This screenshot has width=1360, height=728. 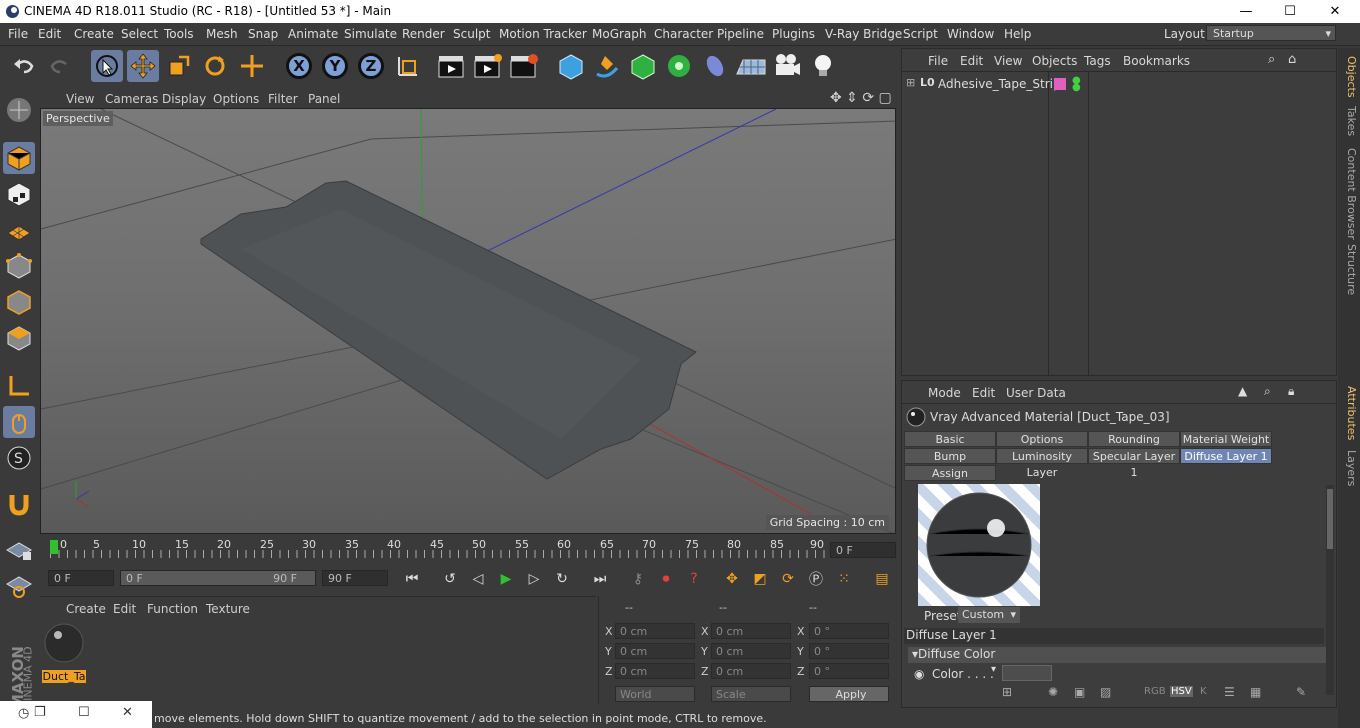 What do you see at coordinates (19, 266) in the screenshot?
I see `points-mode-button` at bounding box center [19, 266].